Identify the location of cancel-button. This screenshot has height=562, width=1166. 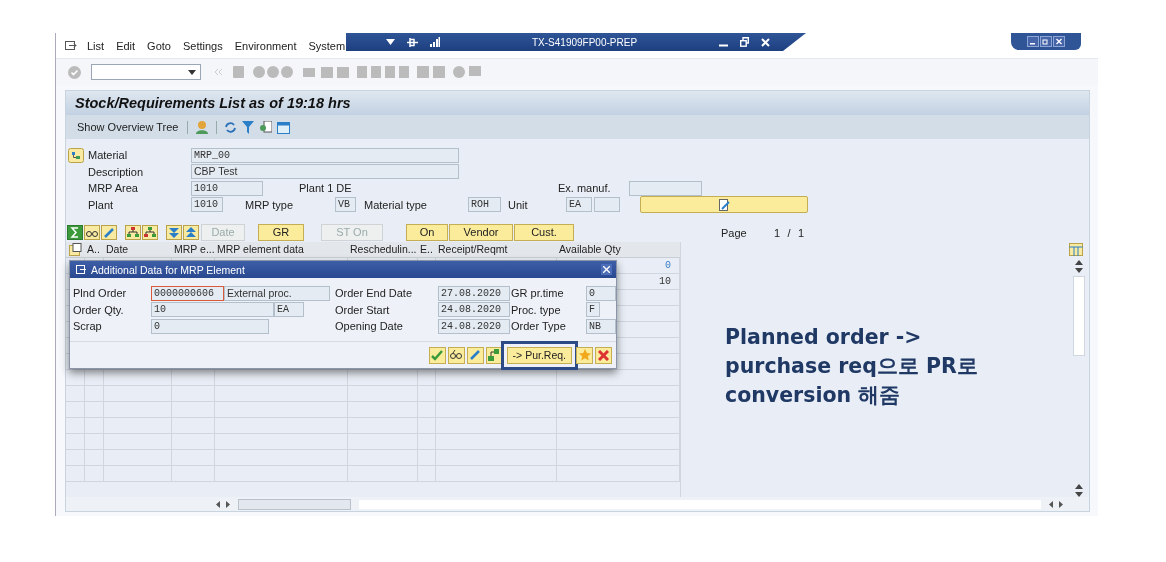
(603, 355).